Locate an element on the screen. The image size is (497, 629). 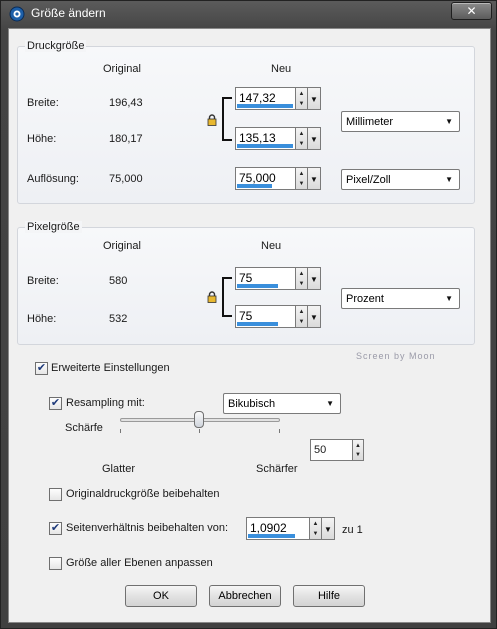
resolution-unit-value: Pixel/Zoll is located at coordinates (368, 180).